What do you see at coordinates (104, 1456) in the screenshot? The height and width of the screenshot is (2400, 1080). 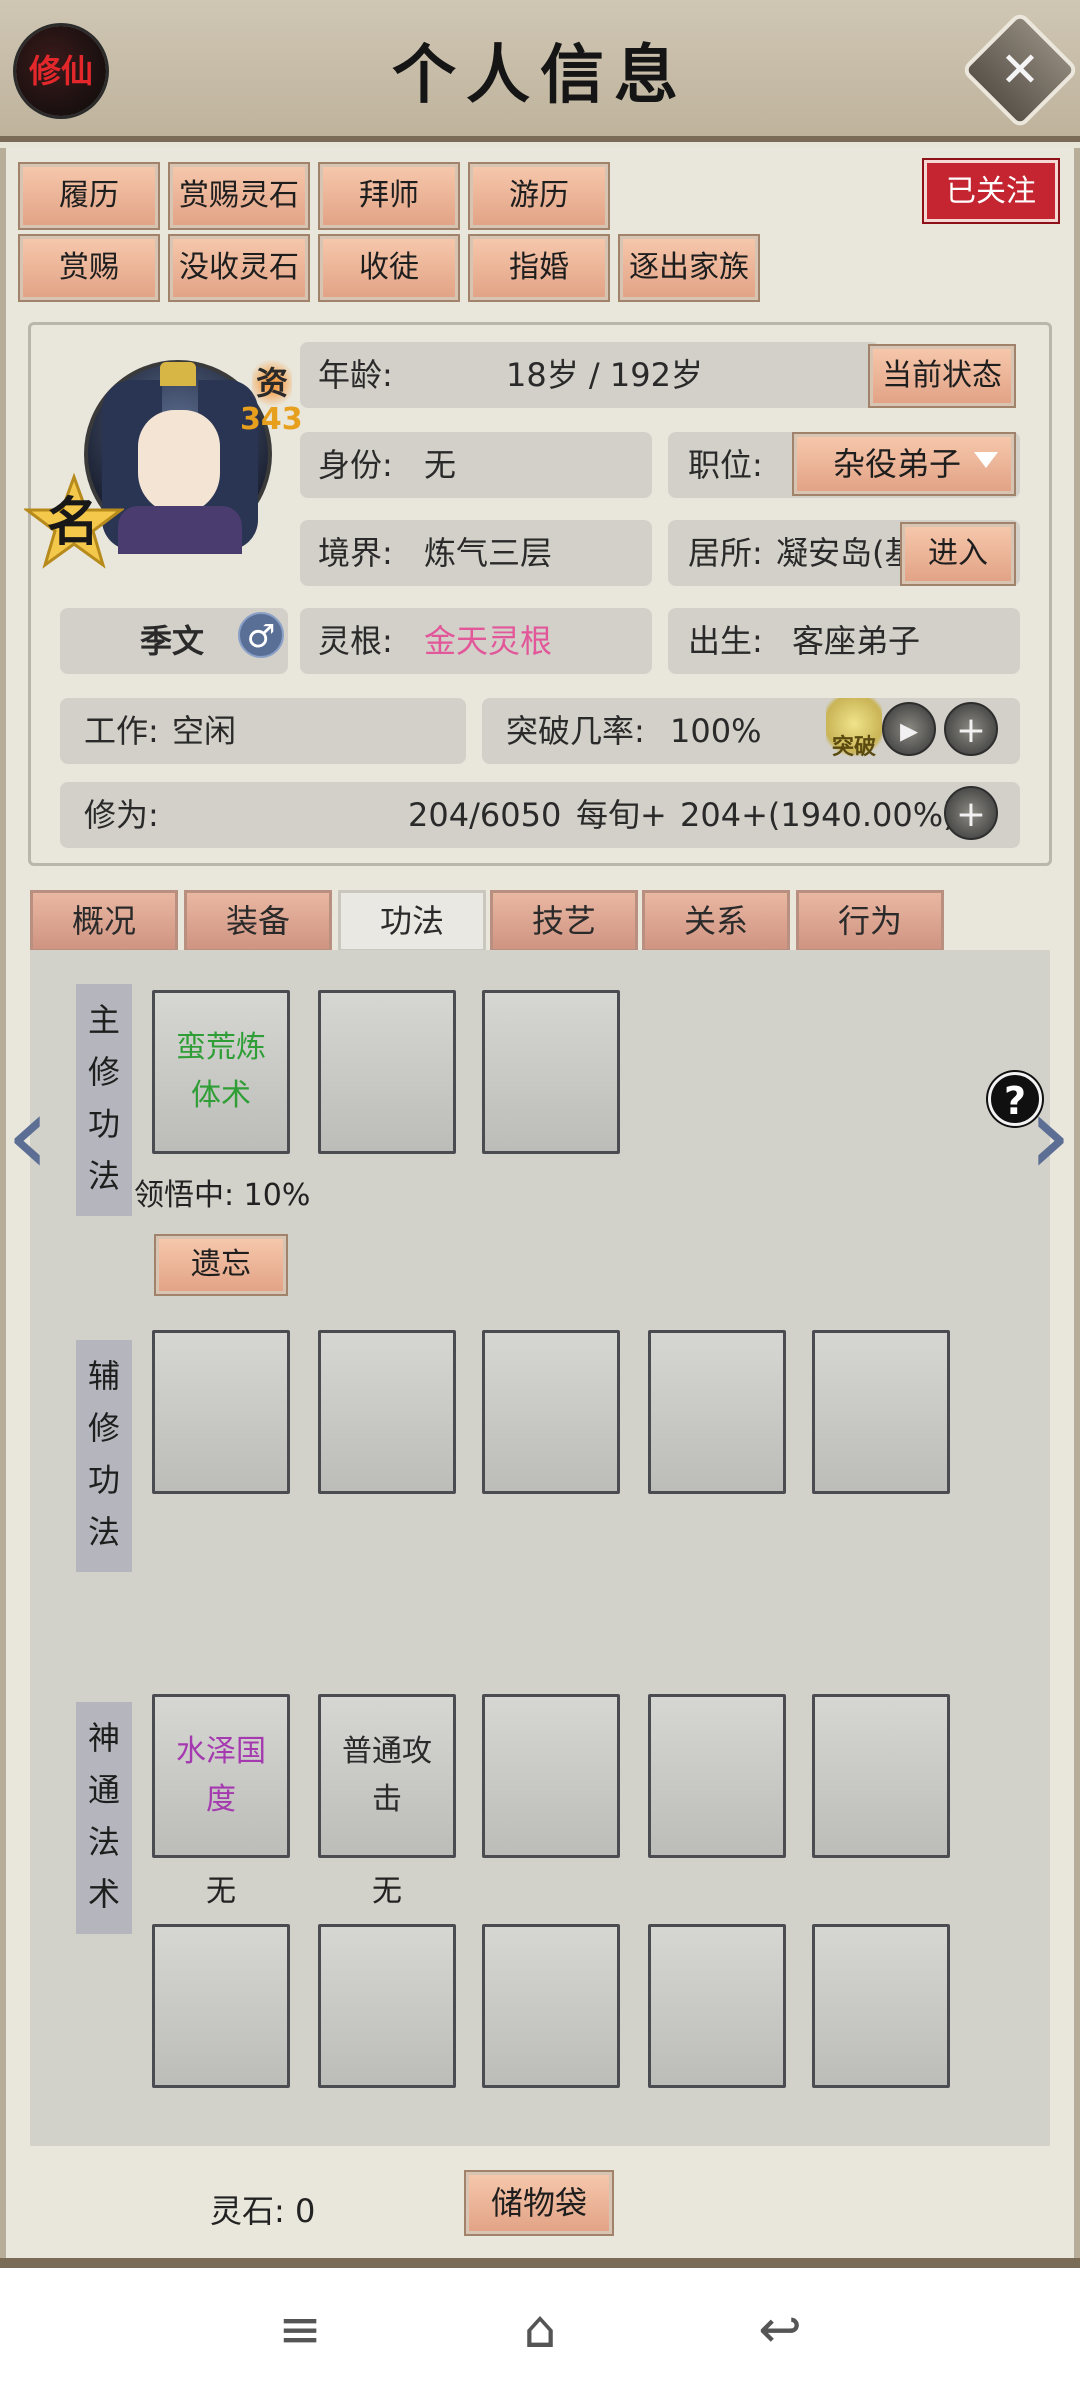 I see `aux-skill-label: 辅修功法` at bounding box center [104, 1456].